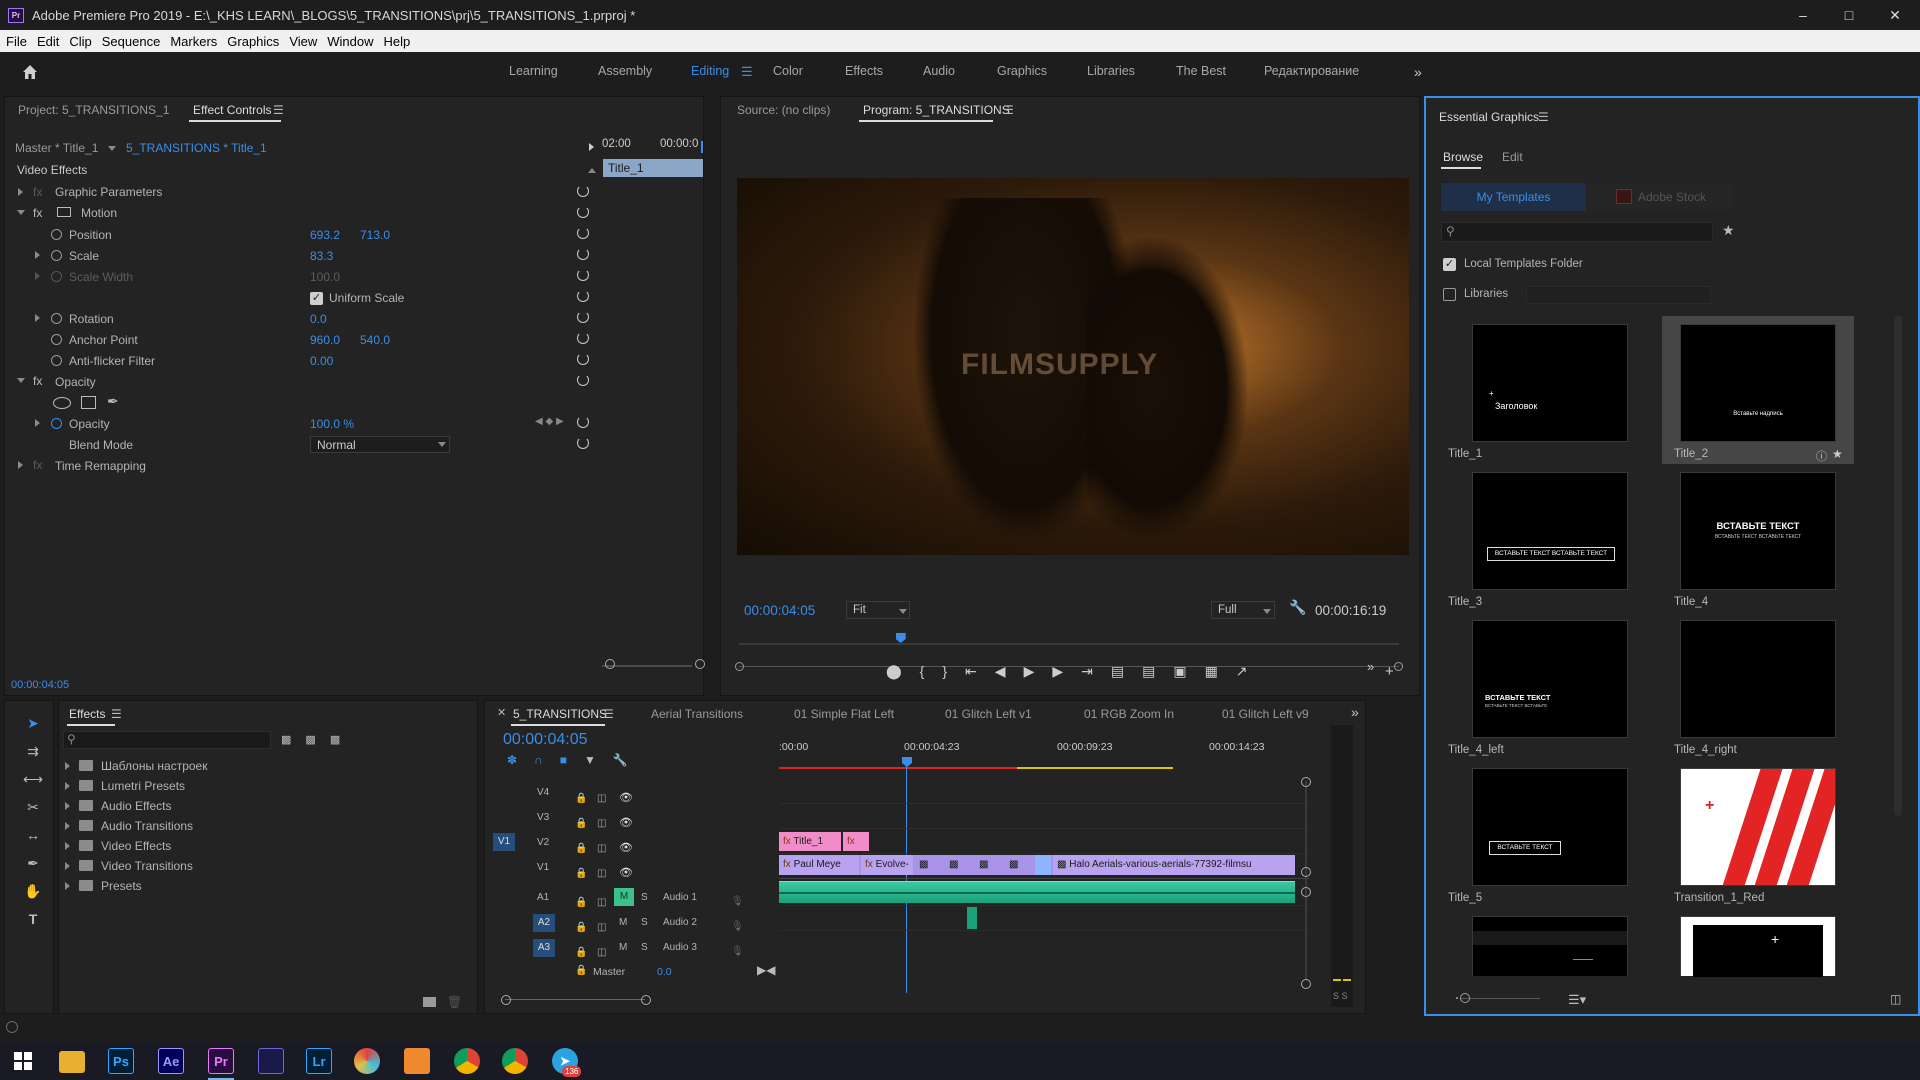 The width and height of the screenshot is (1920, 1080). What do you see at coordinates (988, 714) in the screenshot?
I see `tab-glitch-left-v1: 01 Glitch Left v1` at bounding box center [988, 714].